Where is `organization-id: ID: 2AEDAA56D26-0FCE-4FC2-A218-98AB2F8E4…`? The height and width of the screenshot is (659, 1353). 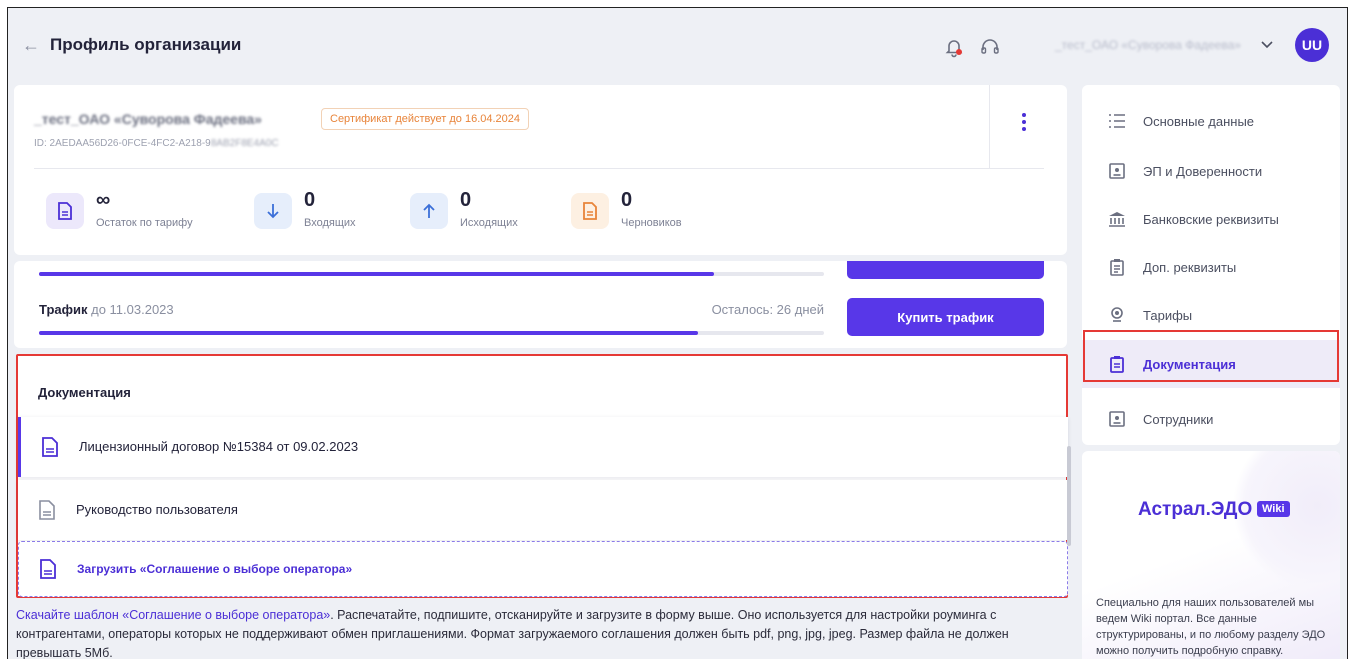
organization-id: ID: 2AEDAA56D26-0FCE-4FC2-A218-98AB2F8E4… is located at coordinates (156, 143).